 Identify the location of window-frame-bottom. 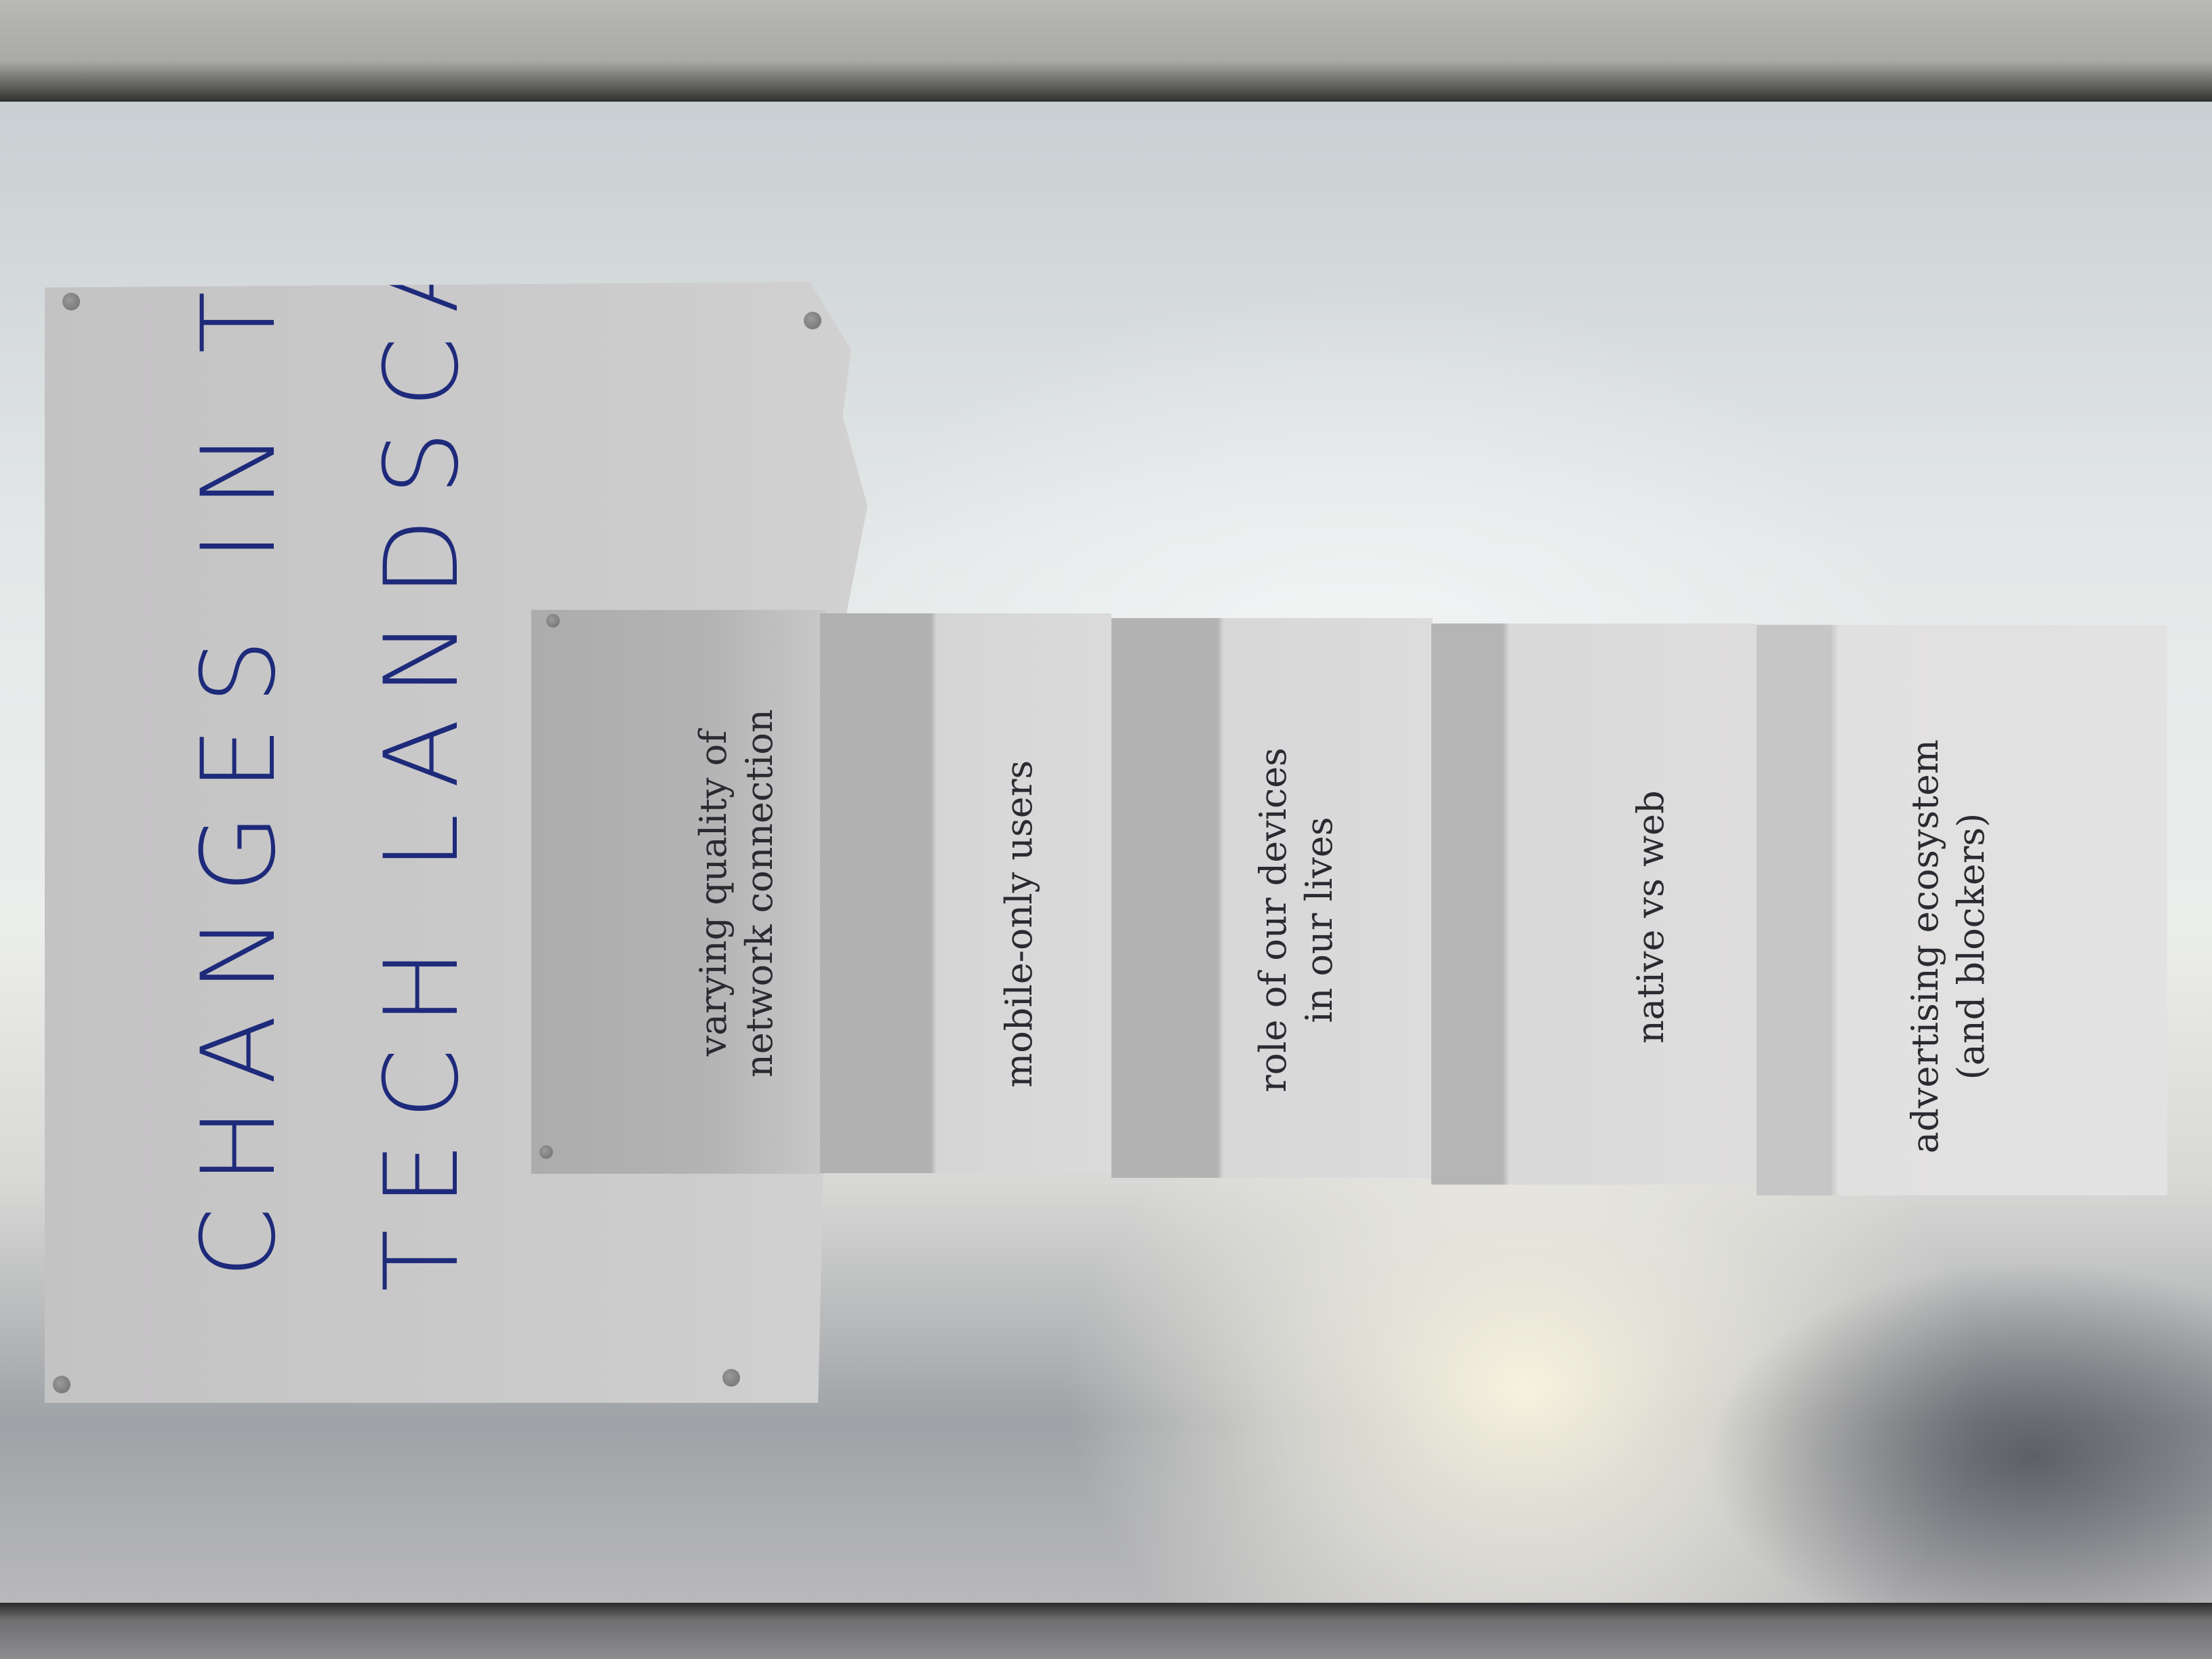
(1106, 1631).